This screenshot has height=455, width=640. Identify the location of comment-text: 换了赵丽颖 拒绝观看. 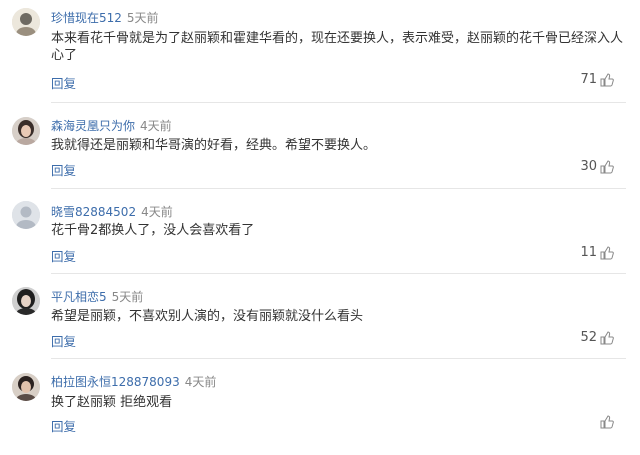
(112, 402).